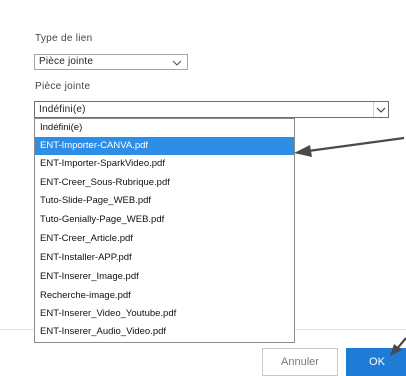 This screenshot has width=406, height=376. Describe the element at coordinates (164, 277) in the screenshot. I see `dropdown-option: ENT-Inserer_Image.pdf` at that location.